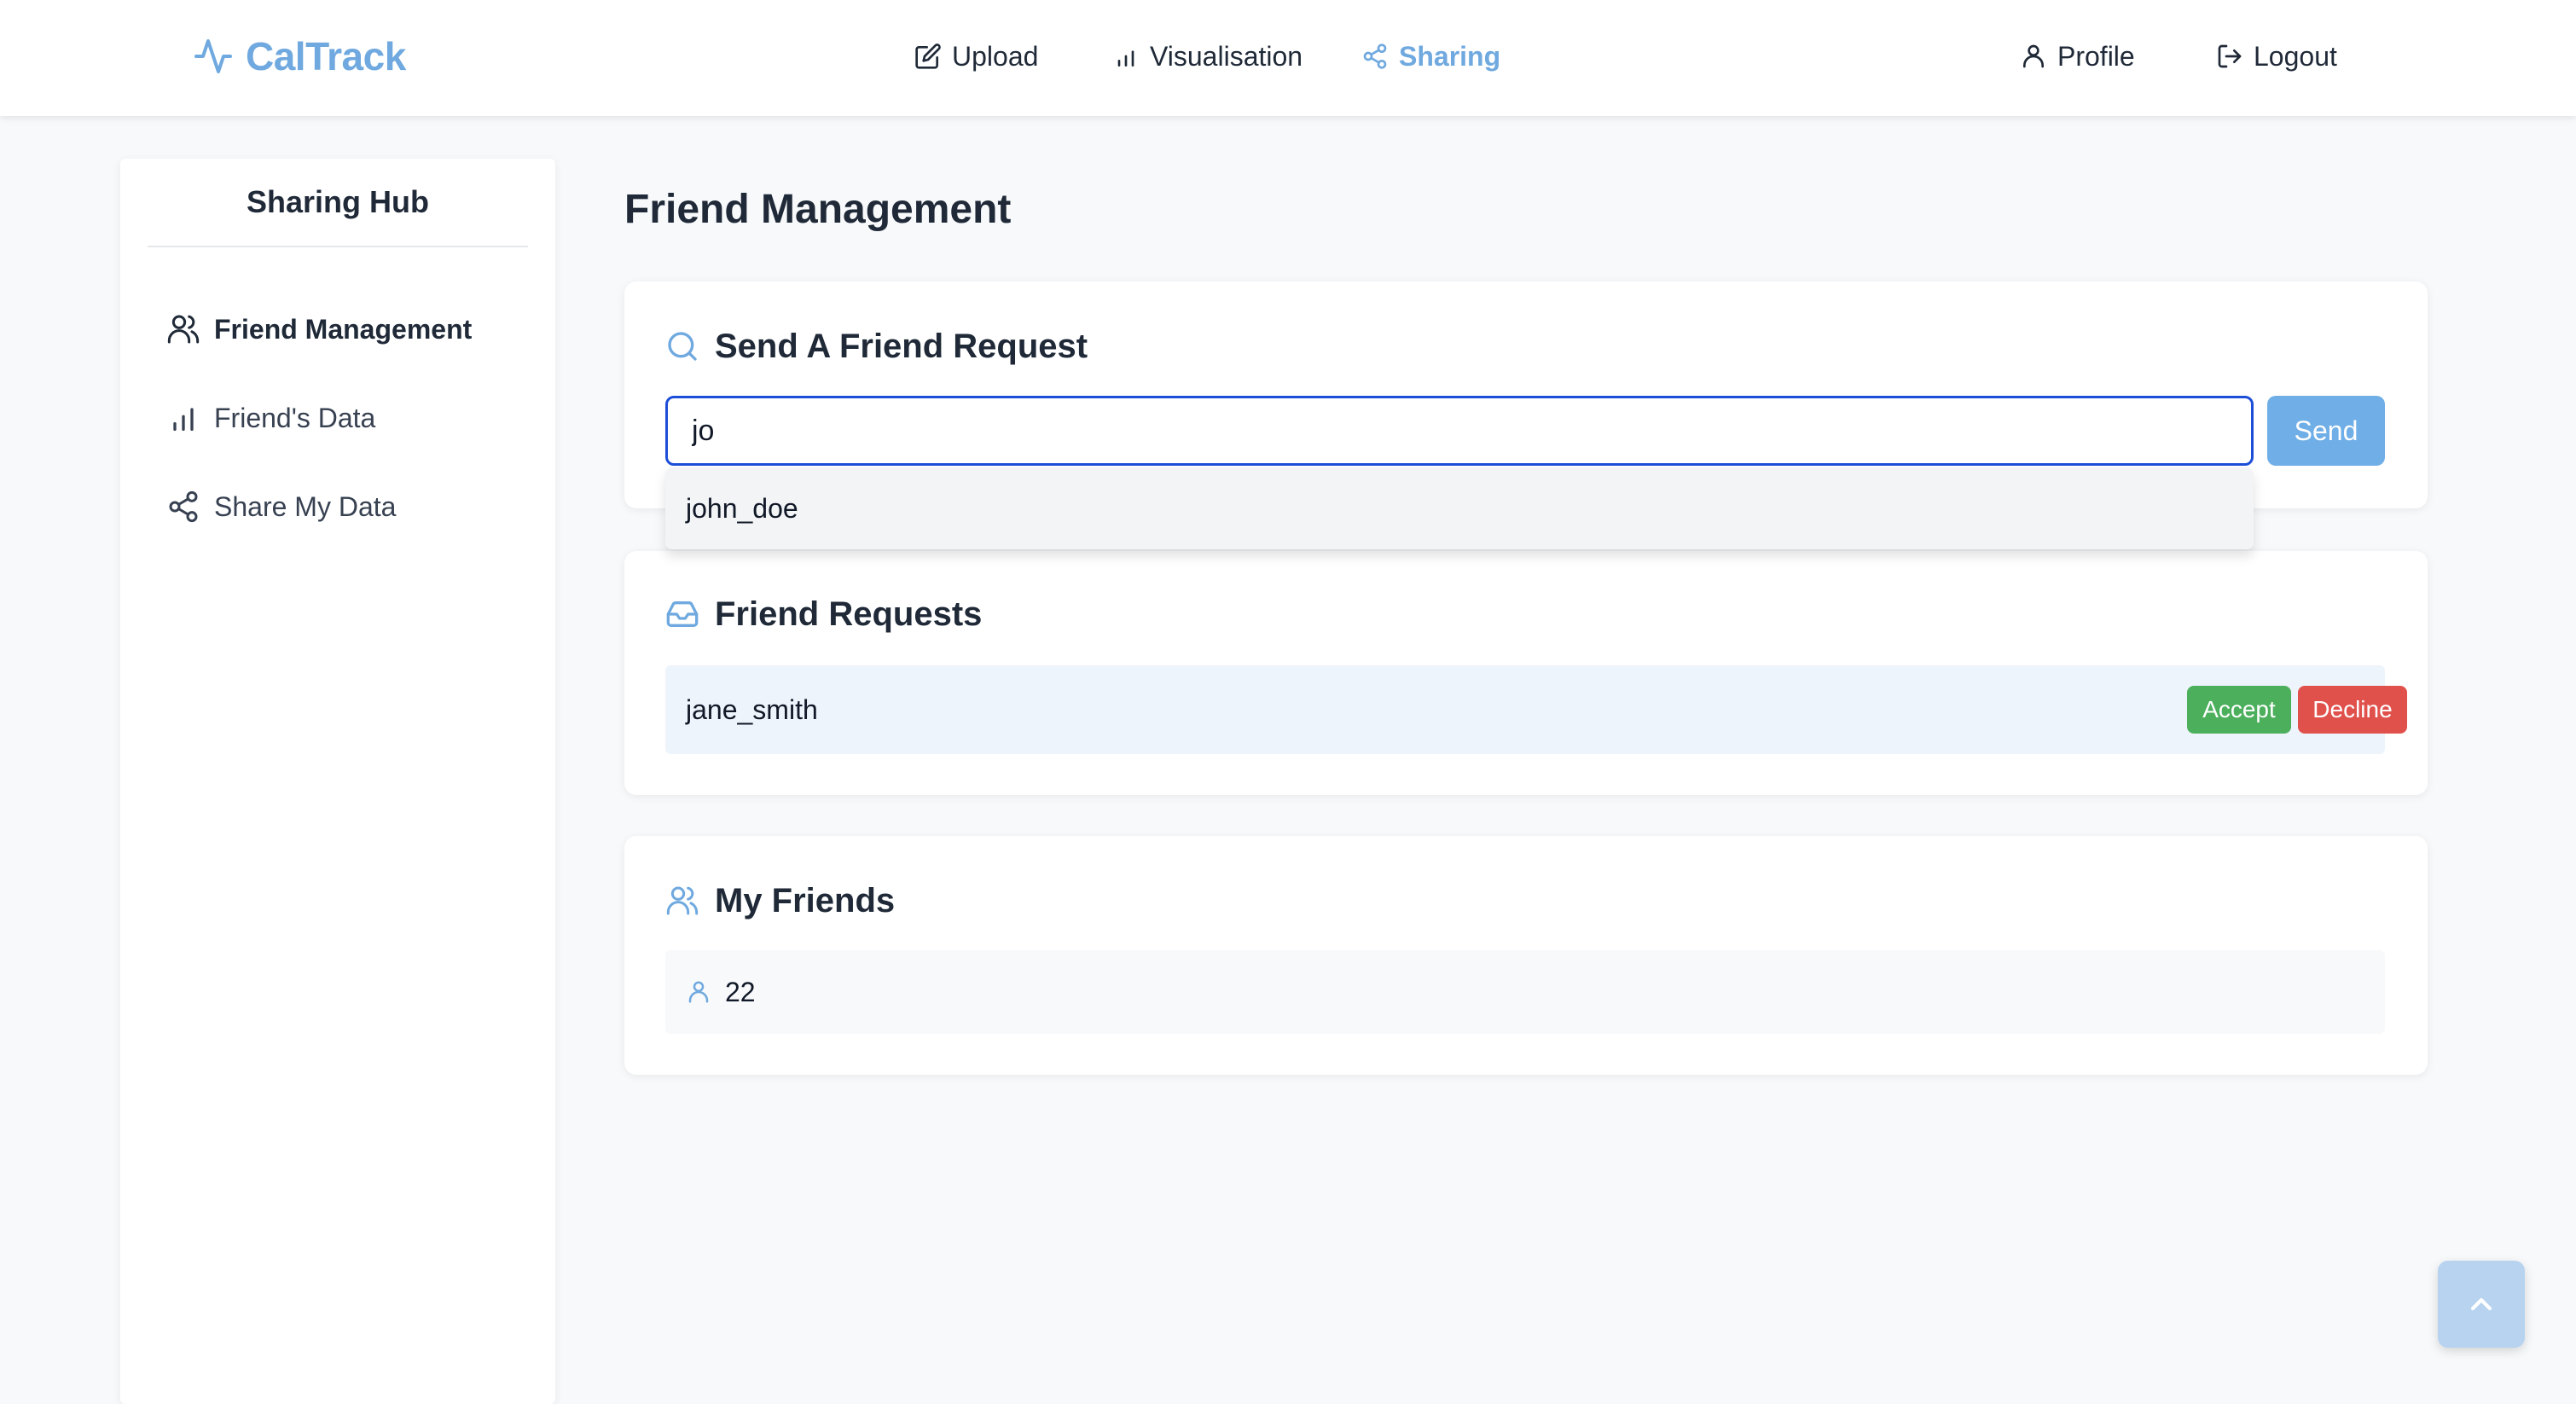 The height and width of the screenshot is (1404, 2576). I want to click on brand-logo: CalTrack, so click(299, 56).